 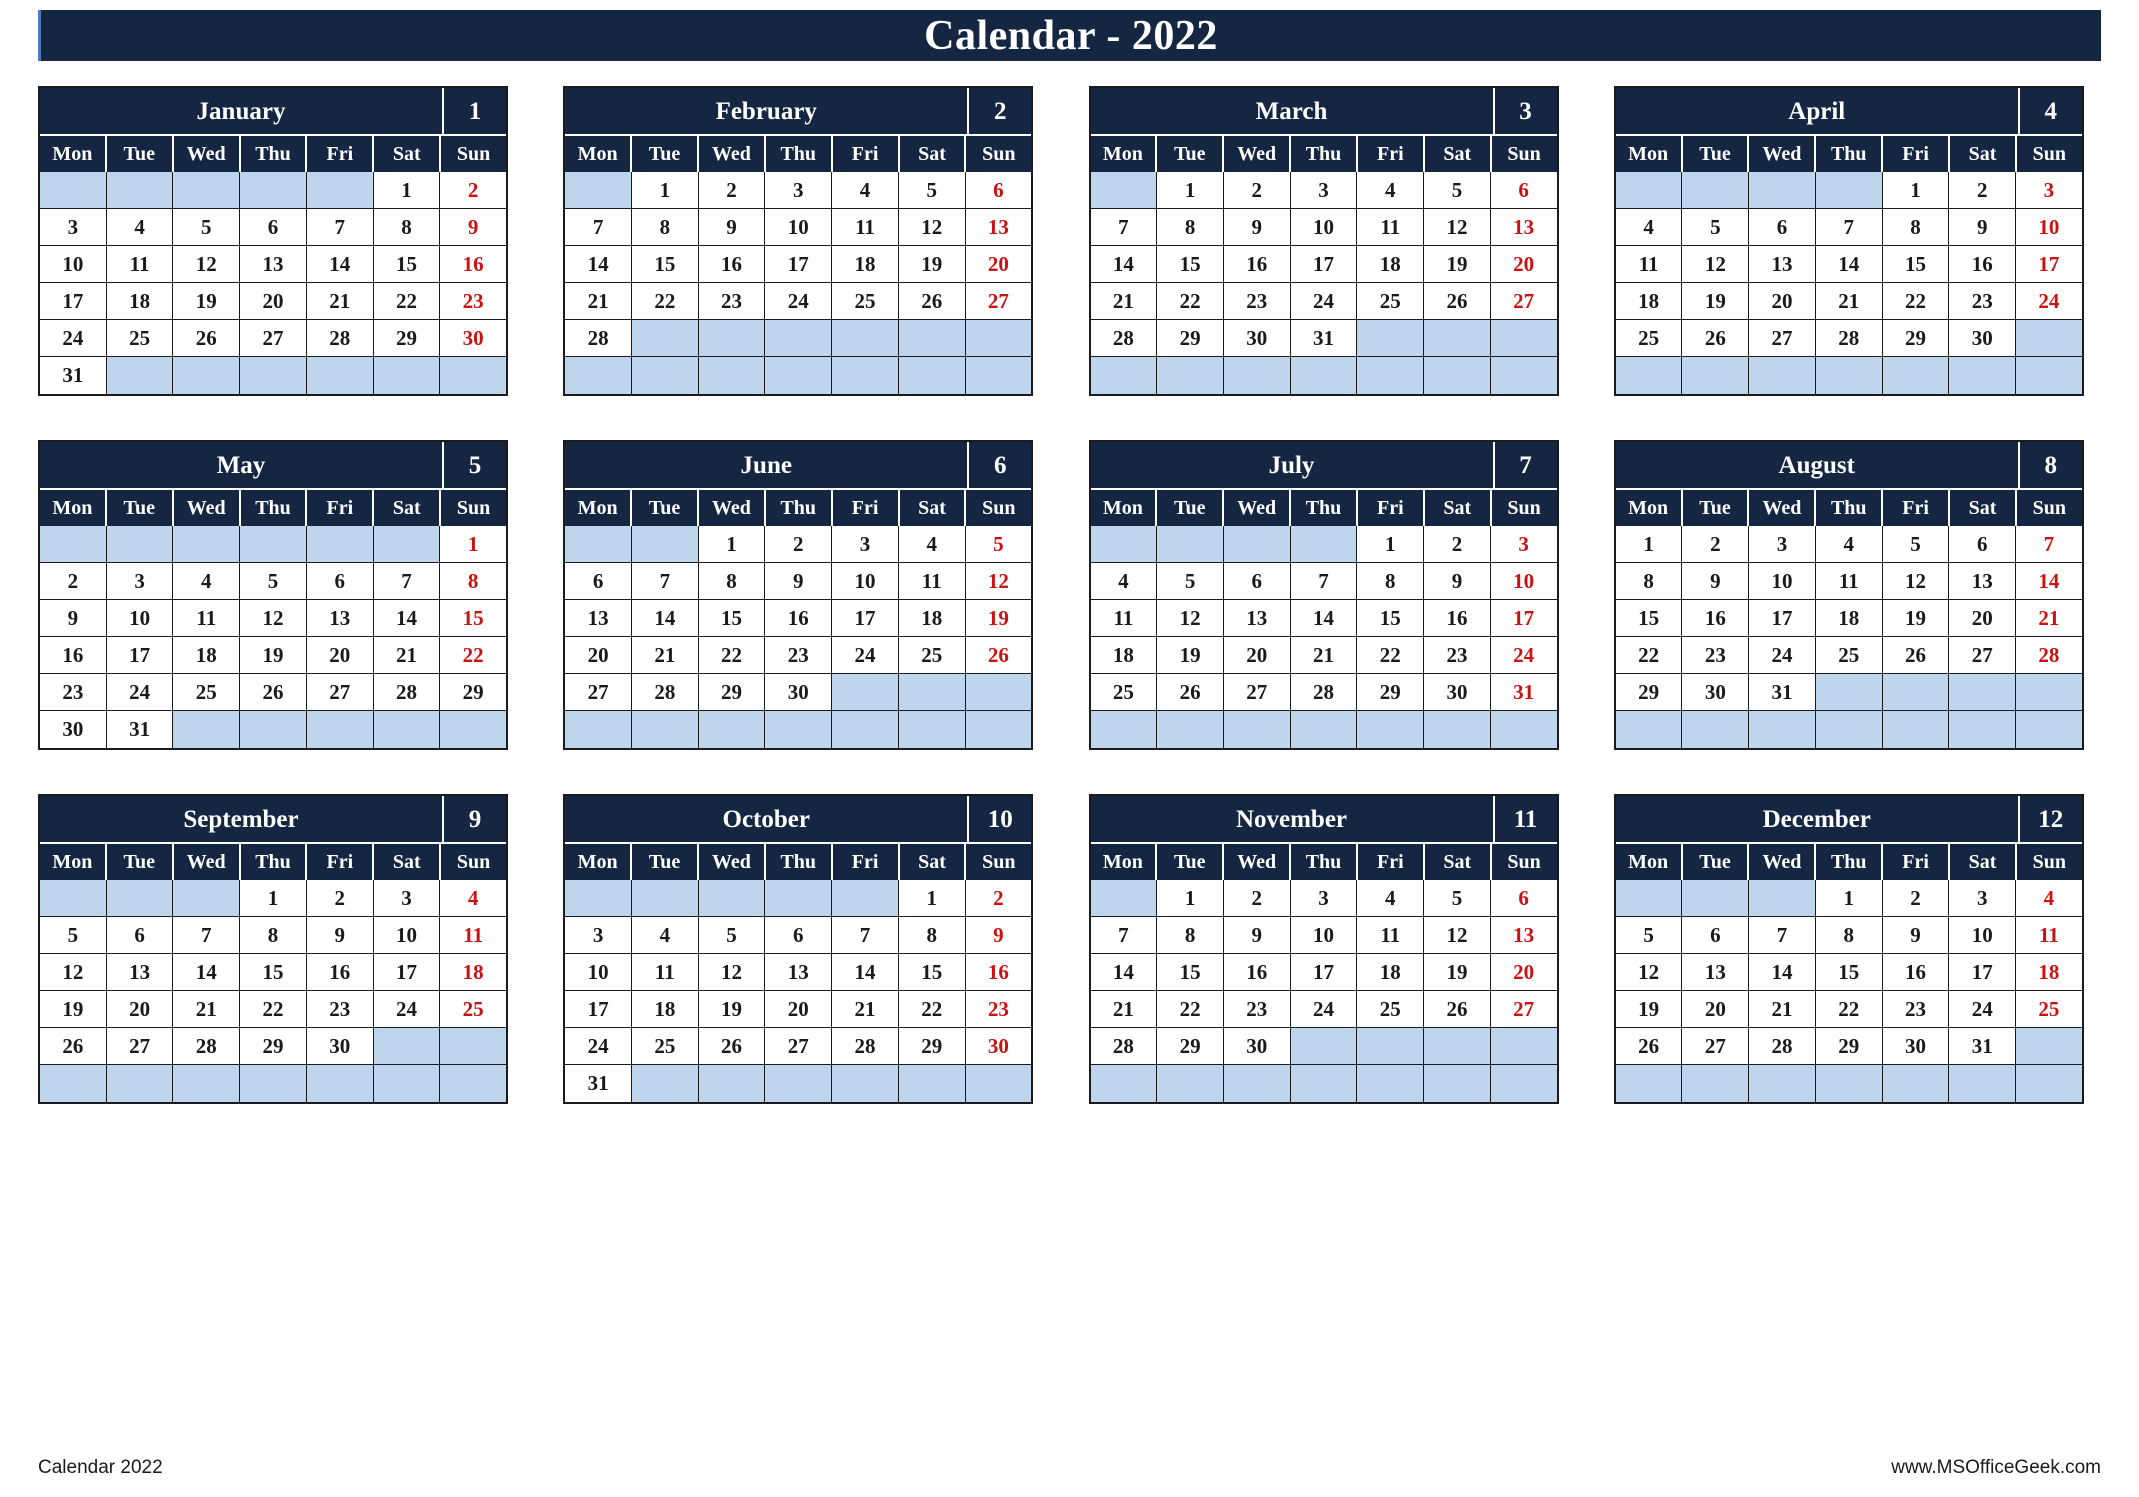 I want to click on day-cell: 9, so click(x=998, y=935).